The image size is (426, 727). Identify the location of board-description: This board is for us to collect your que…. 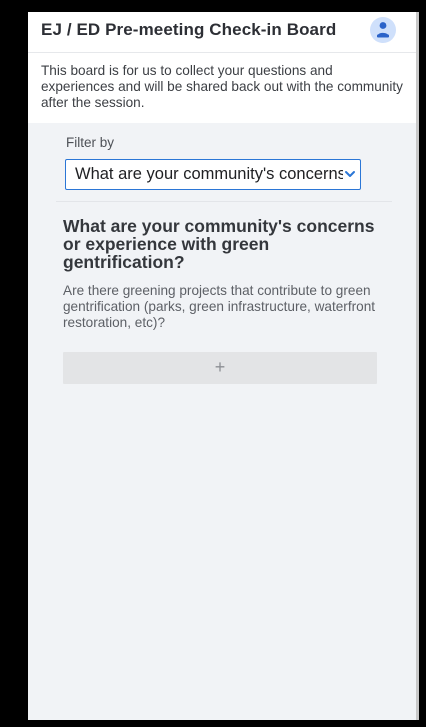
(222, 86).